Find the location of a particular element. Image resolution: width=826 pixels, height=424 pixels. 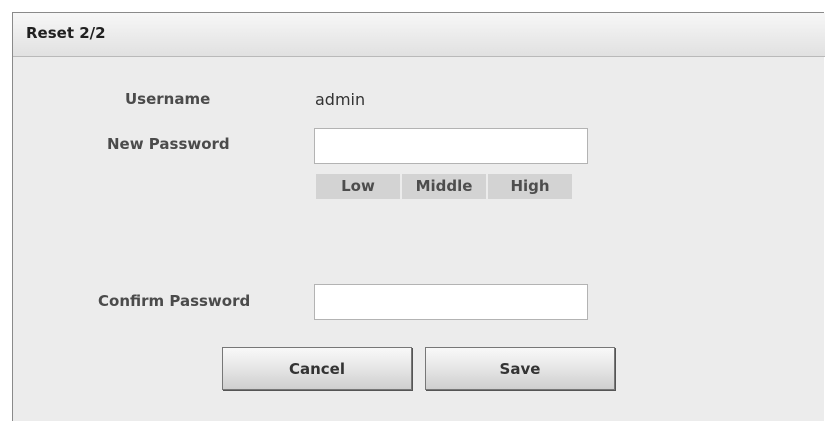

strength-middle: Middle is located at coordinates (444, 186).